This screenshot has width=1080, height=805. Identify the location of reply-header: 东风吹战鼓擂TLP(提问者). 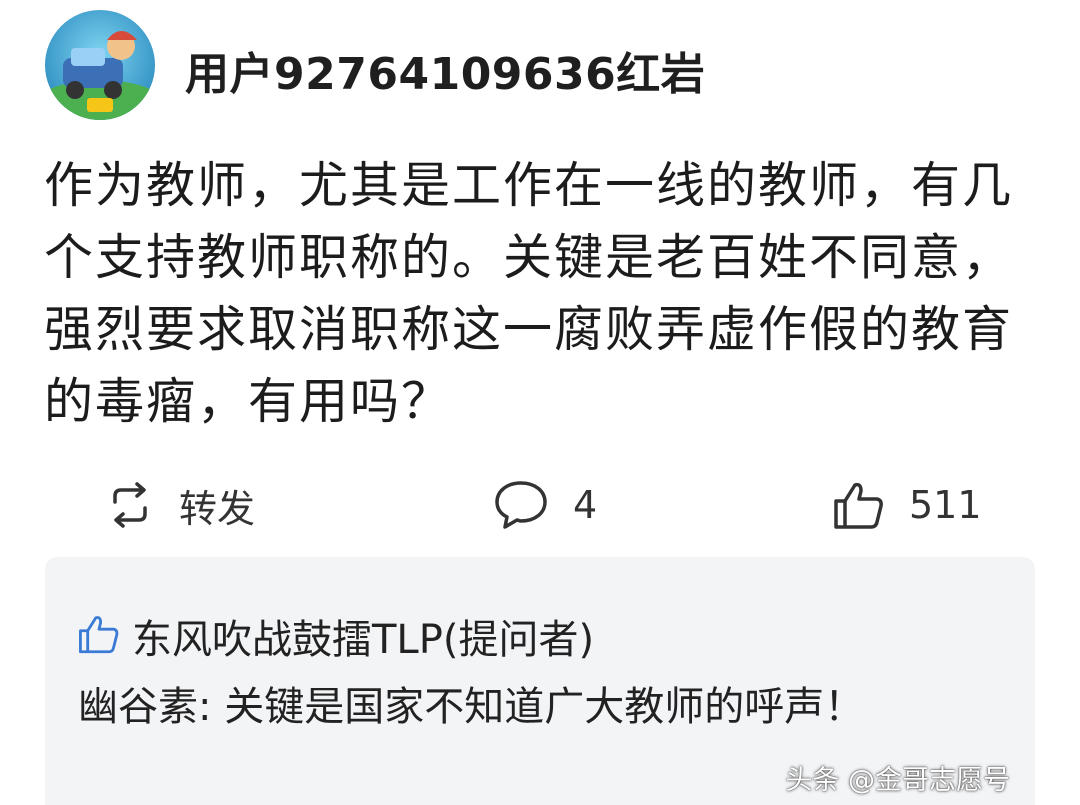
(336, 636).